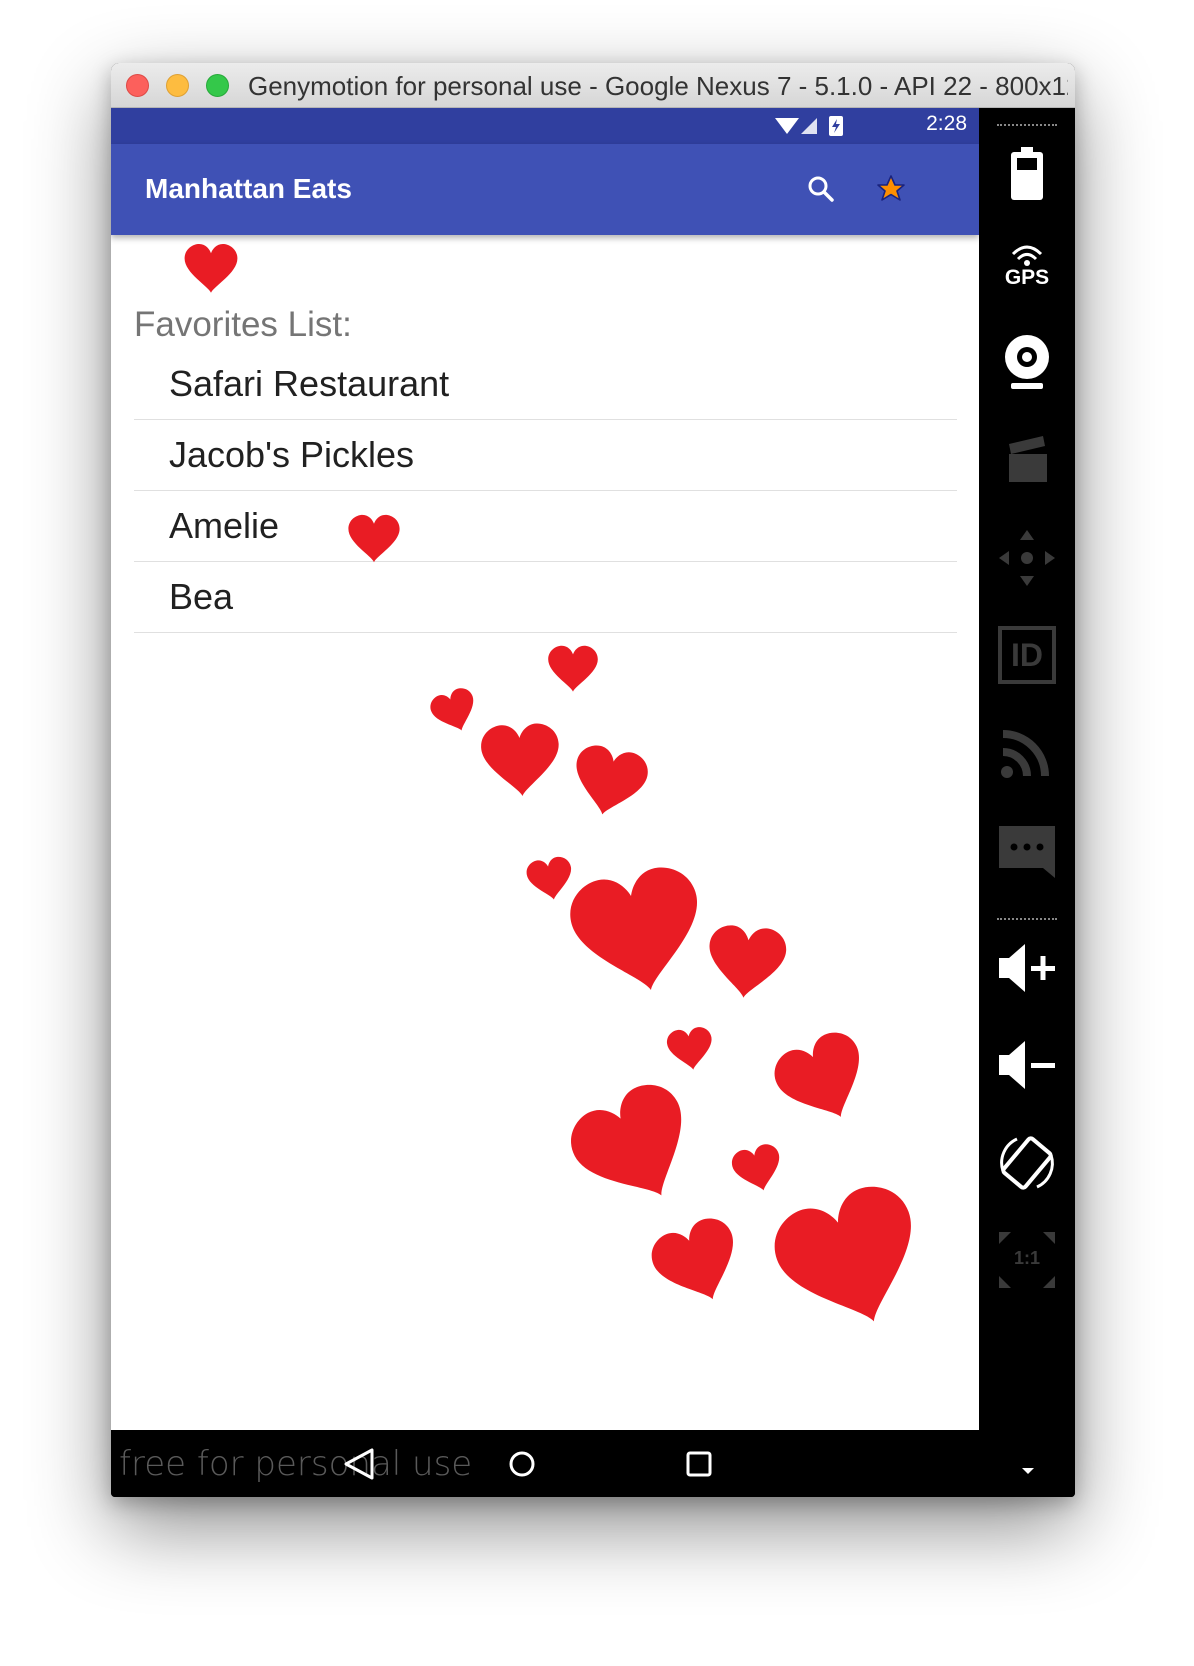  I want to click on volume-down-icon, so click(1027, 1065).